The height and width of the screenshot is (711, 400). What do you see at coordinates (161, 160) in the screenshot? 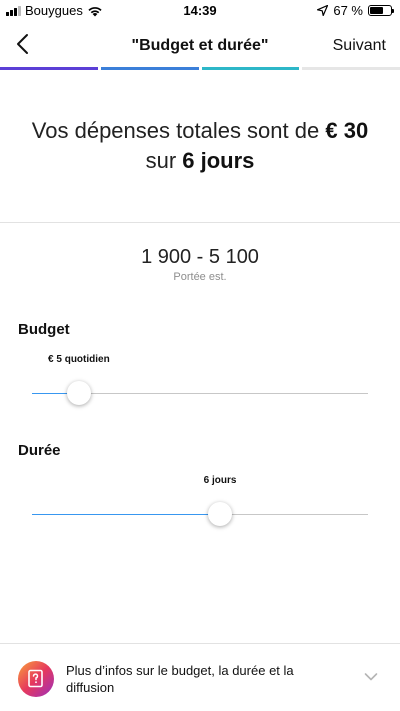
I see `summary-duration-prefix: sur` at bounding box center [161, 160].